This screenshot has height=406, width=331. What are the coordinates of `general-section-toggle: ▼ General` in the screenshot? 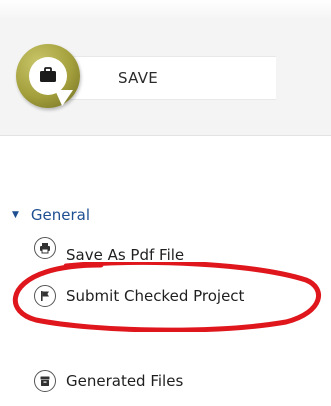 It's located at (51, 215).